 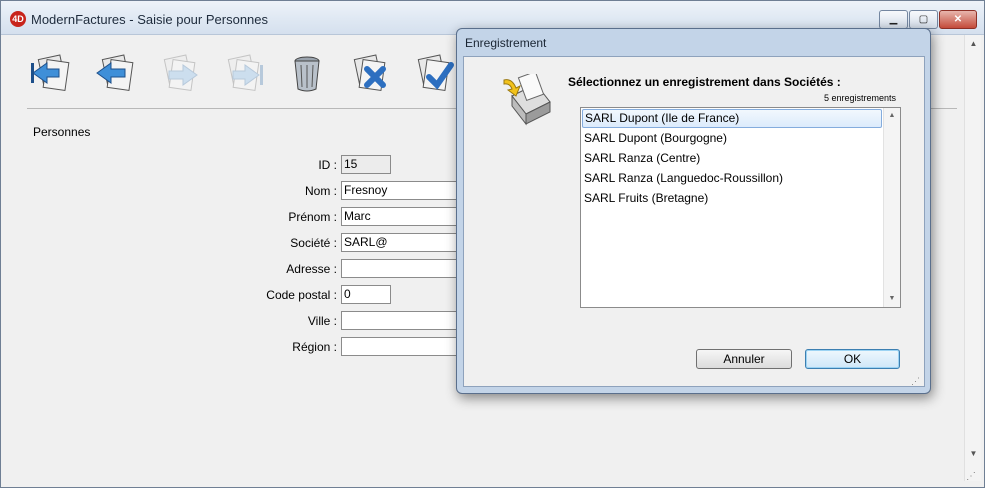 I want to click on code-postal-label: Code postal :, so click(x=301, y=295).